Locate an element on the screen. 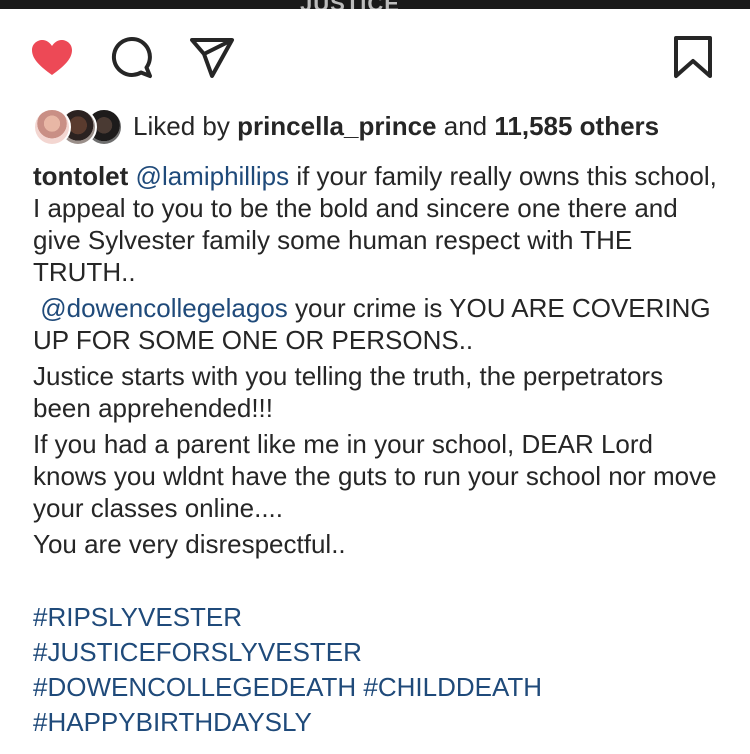 This screenshot has width=750, height=754. post-action-bar is located at coordinates (375, 58).